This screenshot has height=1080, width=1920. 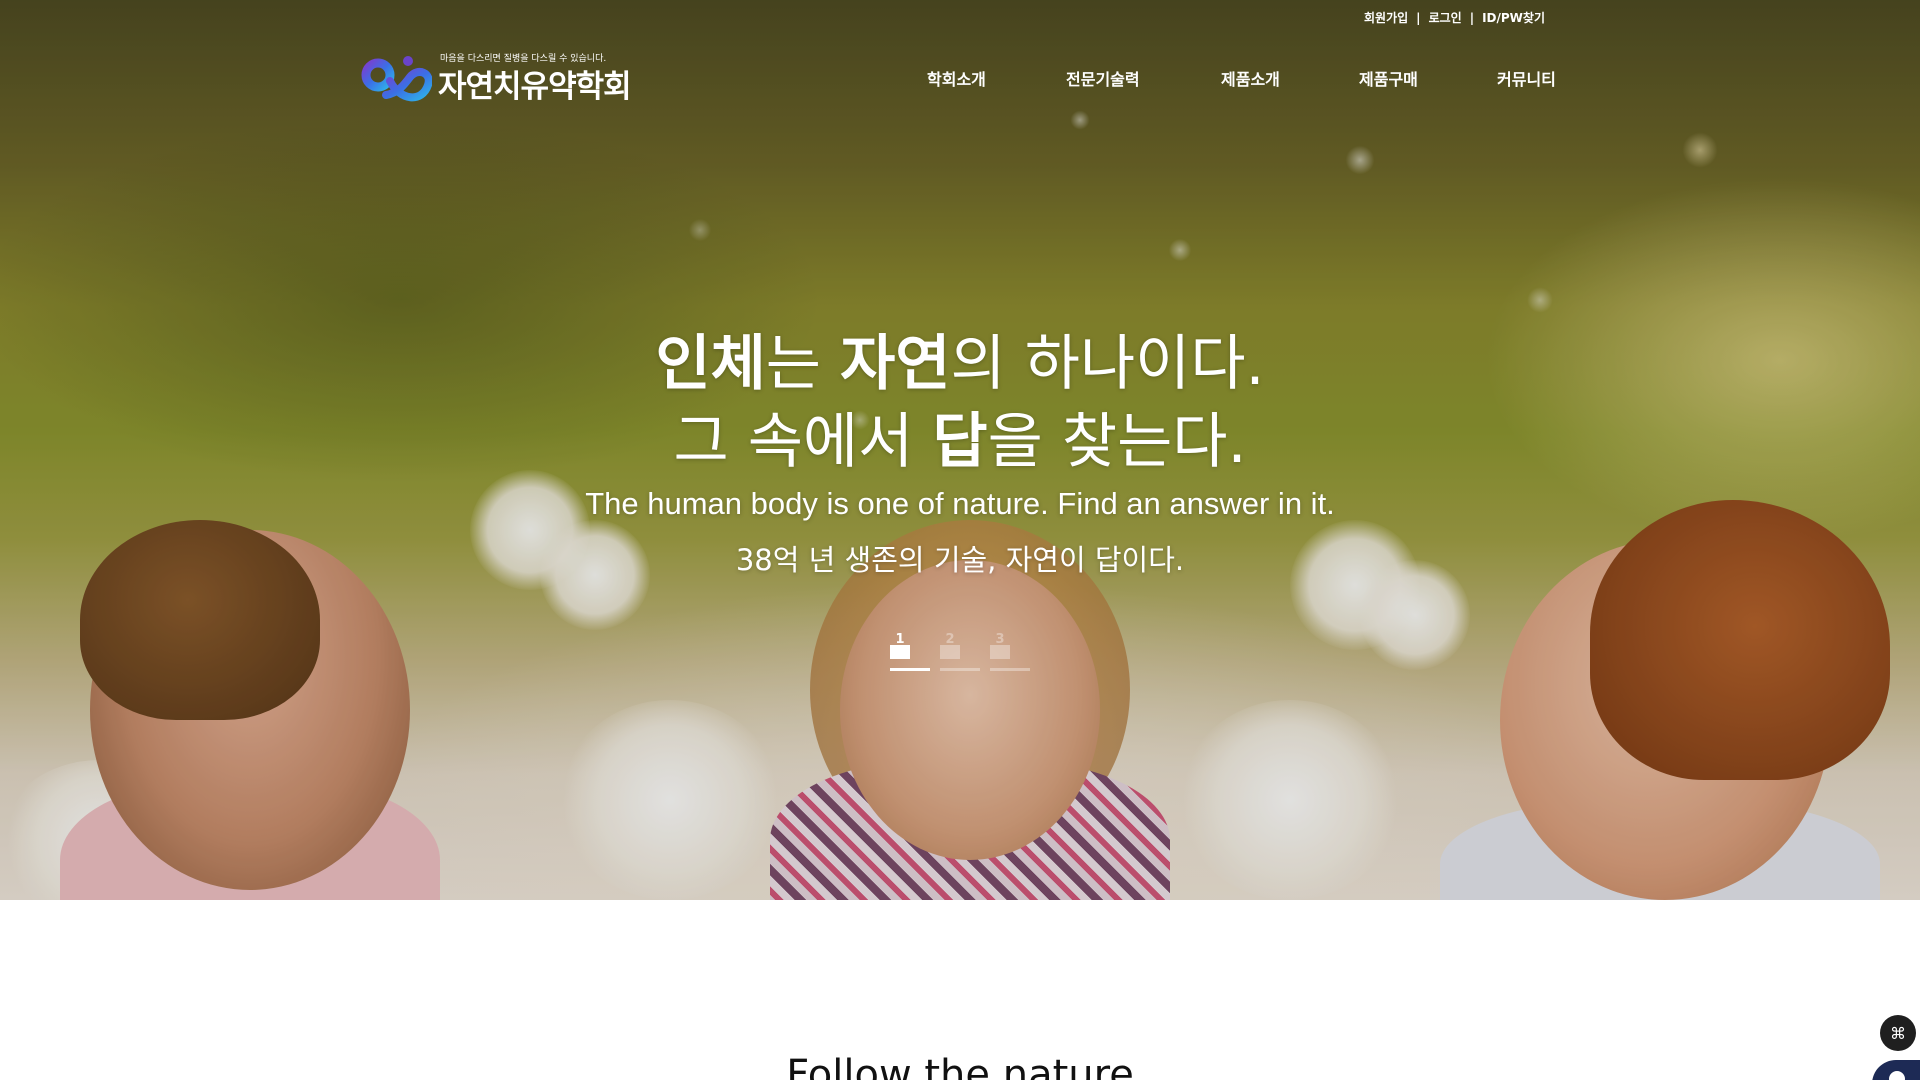 I want to click on slide-indicator-1: 1, so click(x=910, y=652).